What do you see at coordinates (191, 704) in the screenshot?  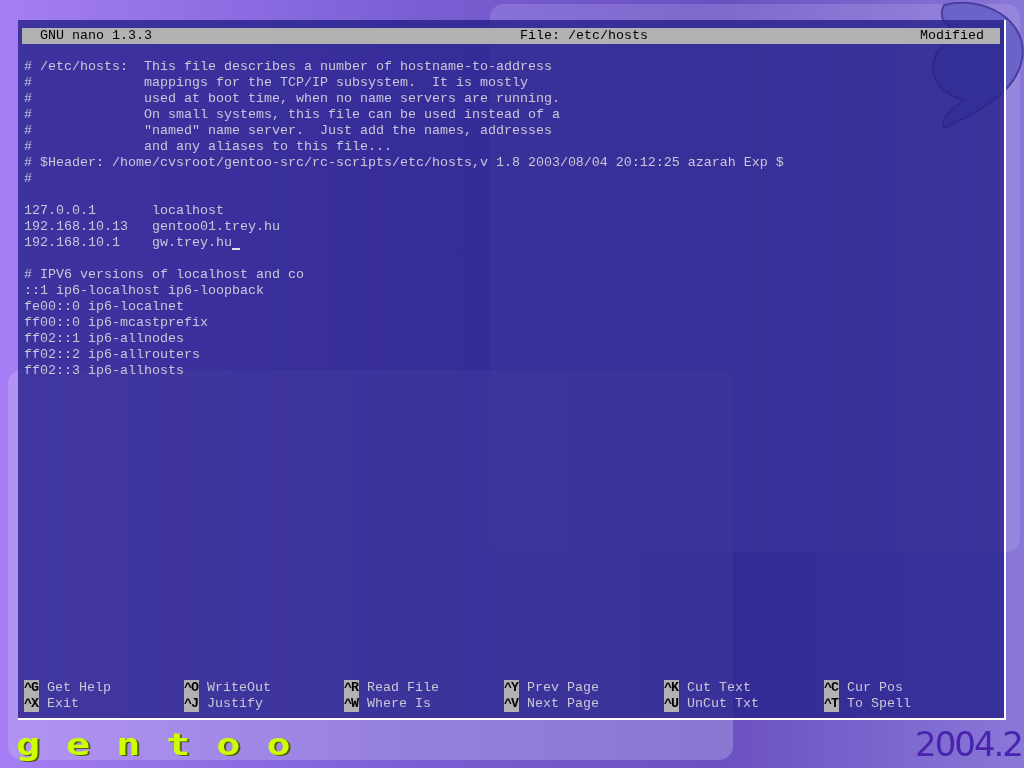 I see `shortcut-key: ^J` at bounding box center [191, 704].